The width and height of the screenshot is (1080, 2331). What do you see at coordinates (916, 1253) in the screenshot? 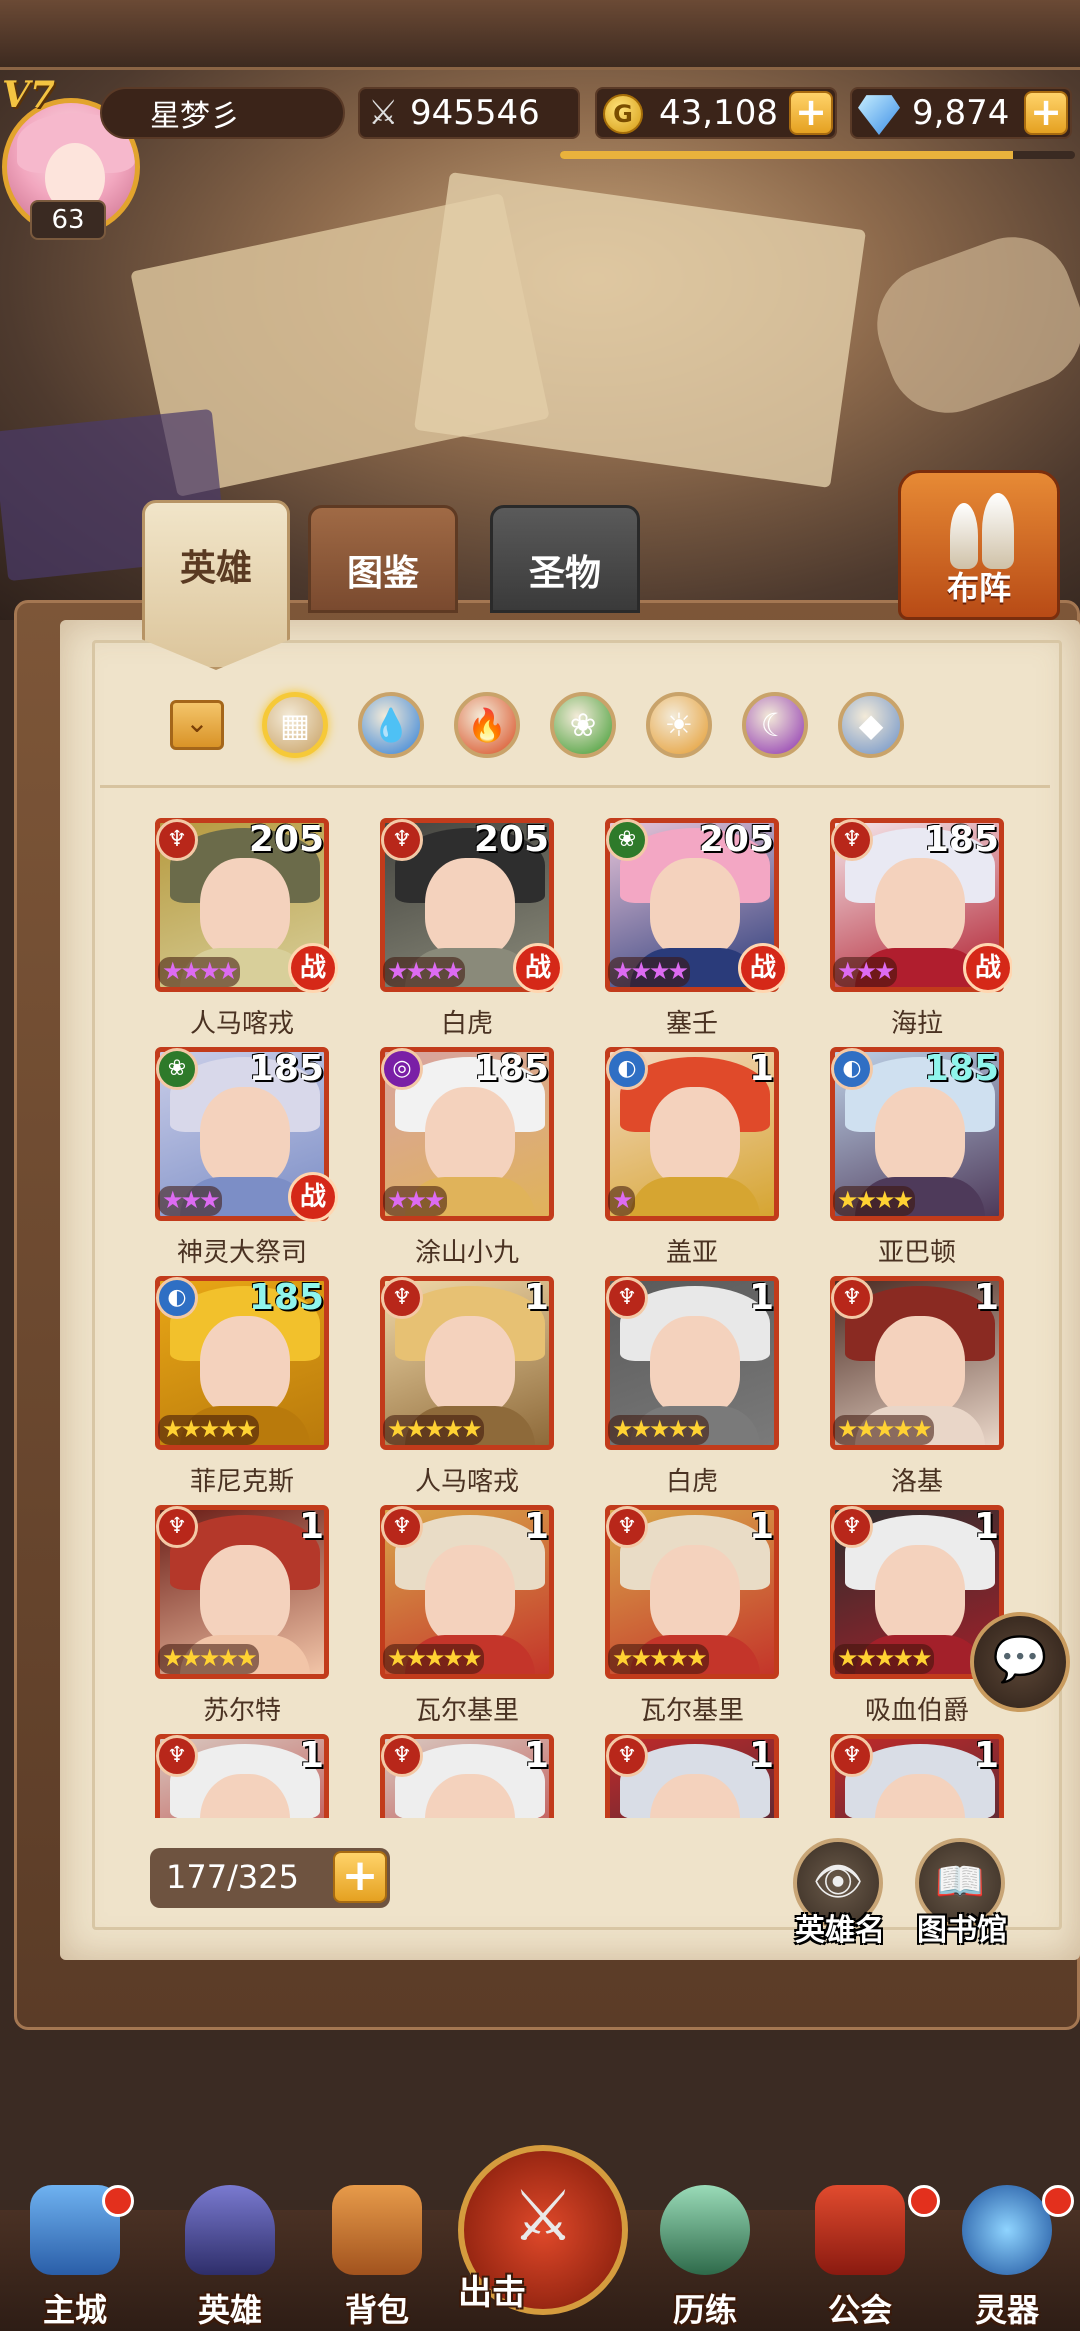
I see `hero-name: 亚巴顿` at bounding box center [916, 1253].